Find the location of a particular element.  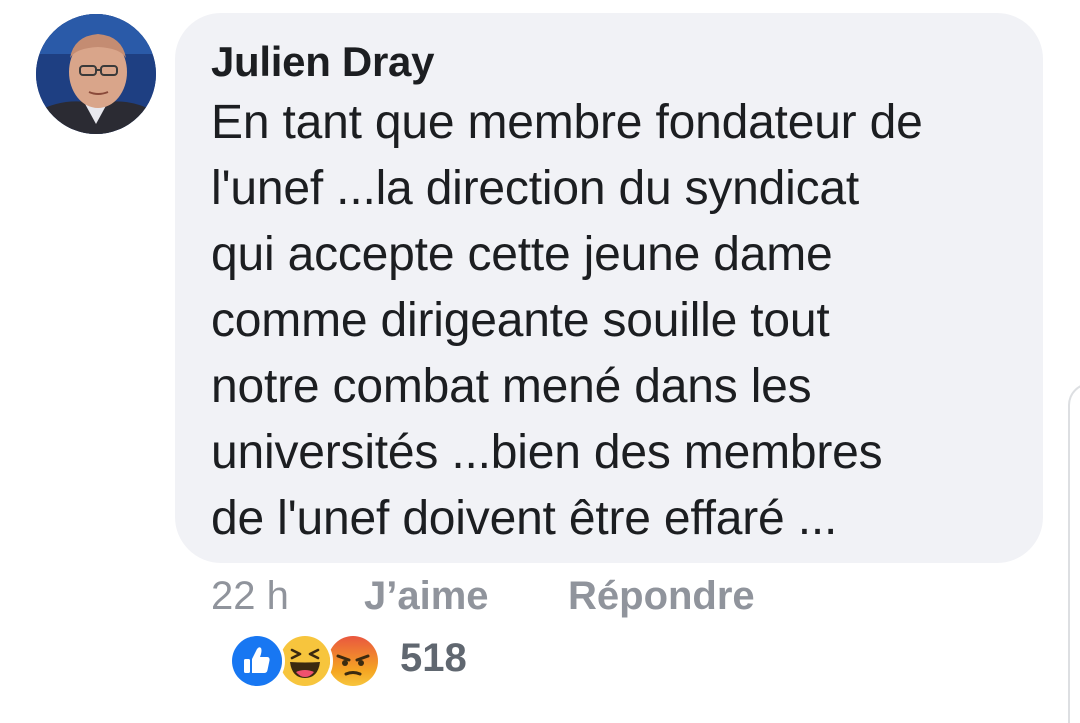

reaction-count: 518 is located at coordinates (433, 658).